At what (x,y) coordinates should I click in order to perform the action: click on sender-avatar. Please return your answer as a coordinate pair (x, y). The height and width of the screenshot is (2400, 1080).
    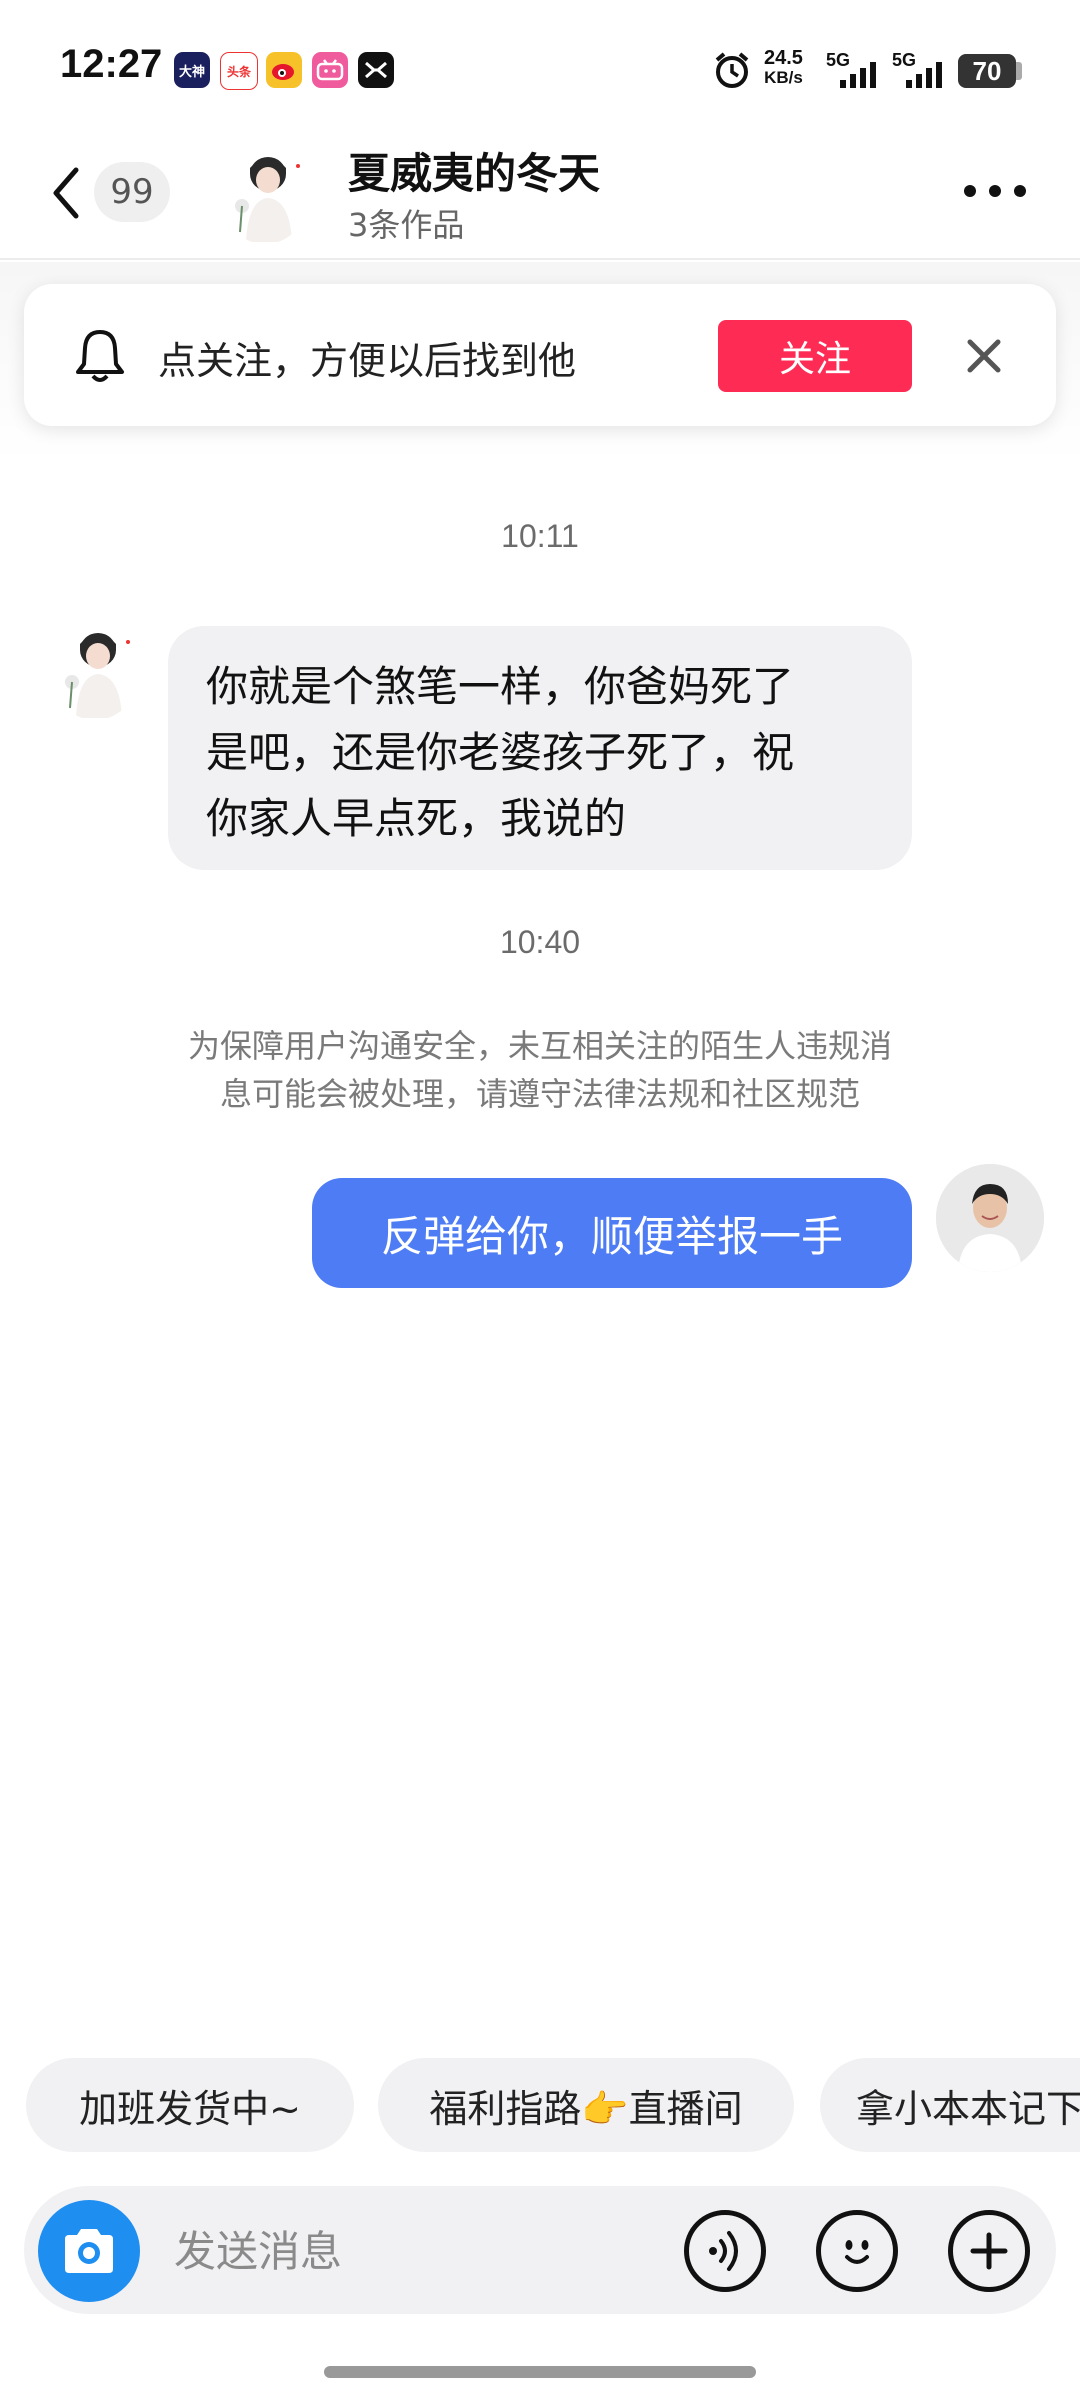
    Looking at the image, I should click on (95, 670).